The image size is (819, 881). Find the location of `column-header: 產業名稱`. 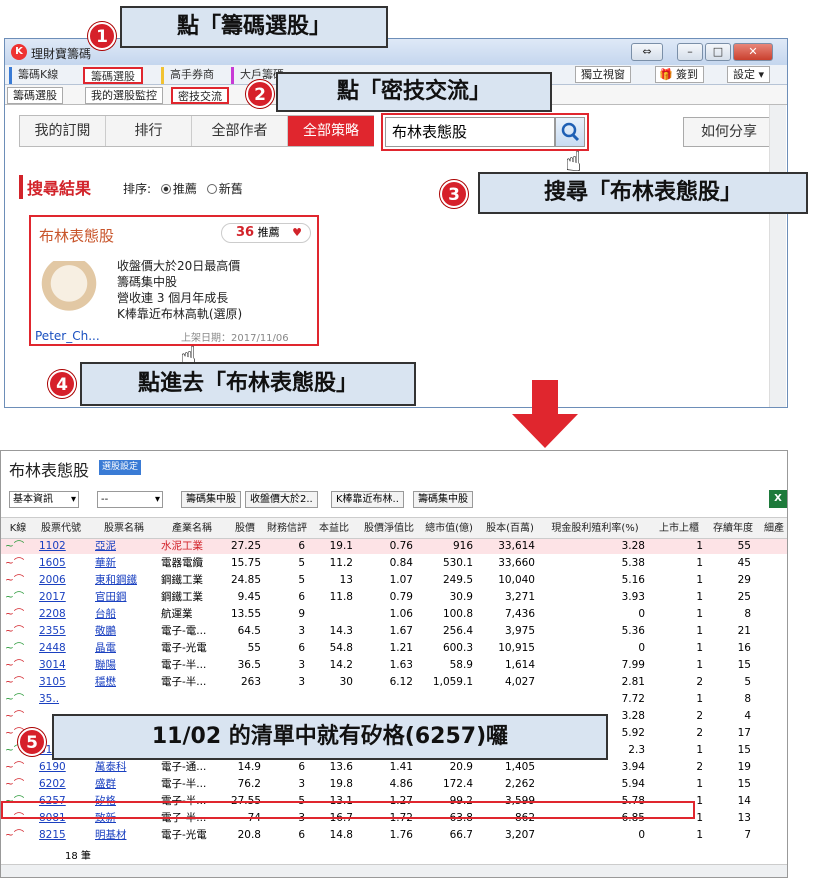

column-header: 產業名稱 is located at coordinates (192, 529).